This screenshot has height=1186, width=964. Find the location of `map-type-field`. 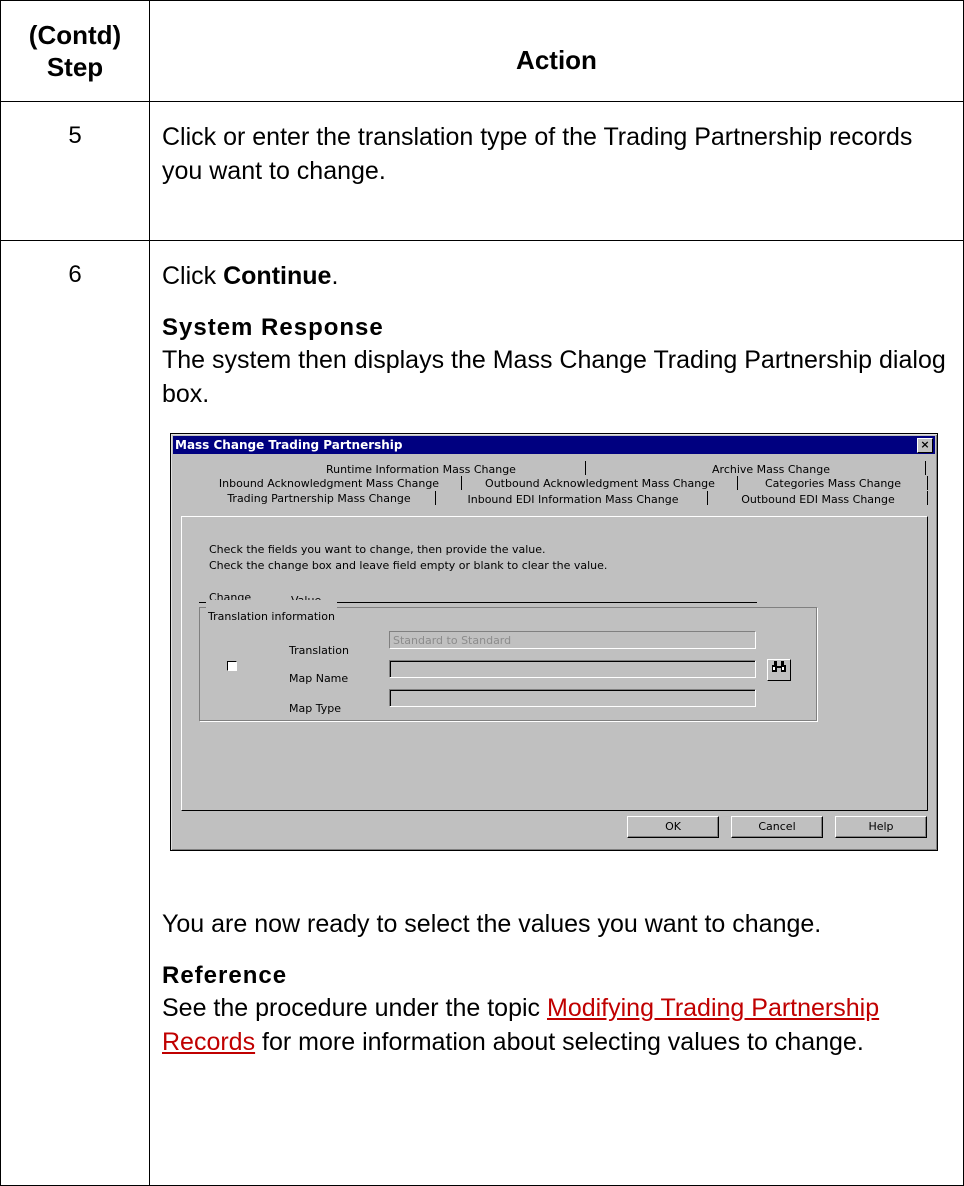

map-type-field is located at coordinates (572, 698).